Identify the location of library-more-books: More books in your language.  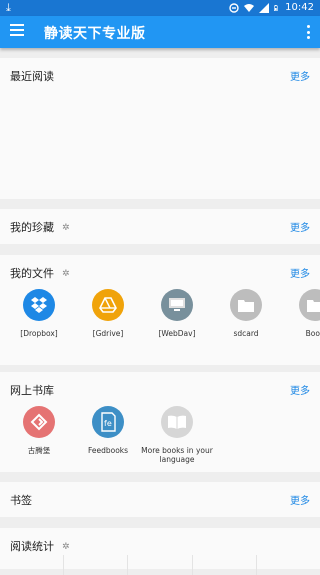
(177, 435).